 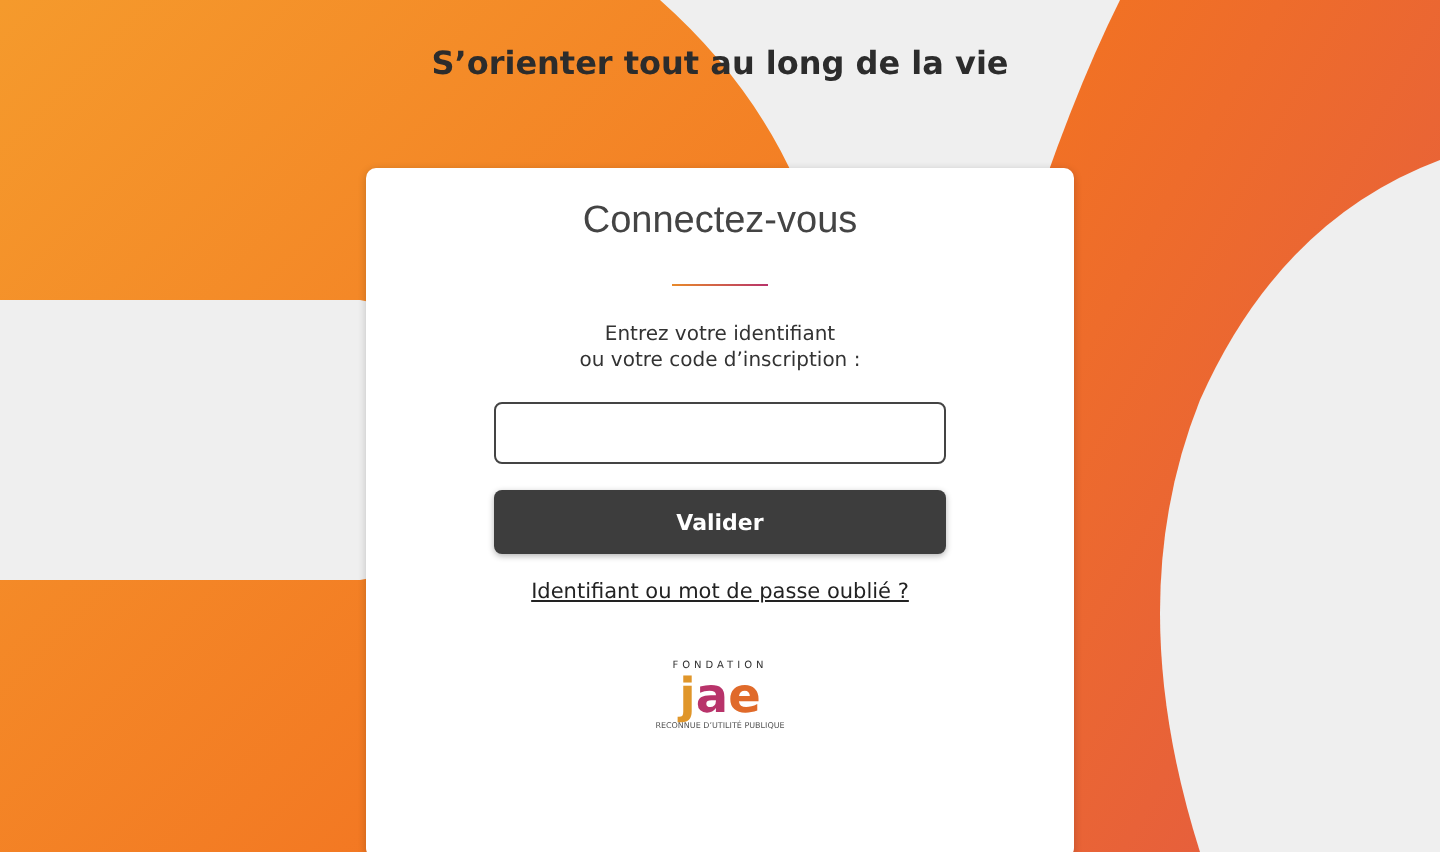 I want to click on logo-mark: jae, so click(x=720, y=696).